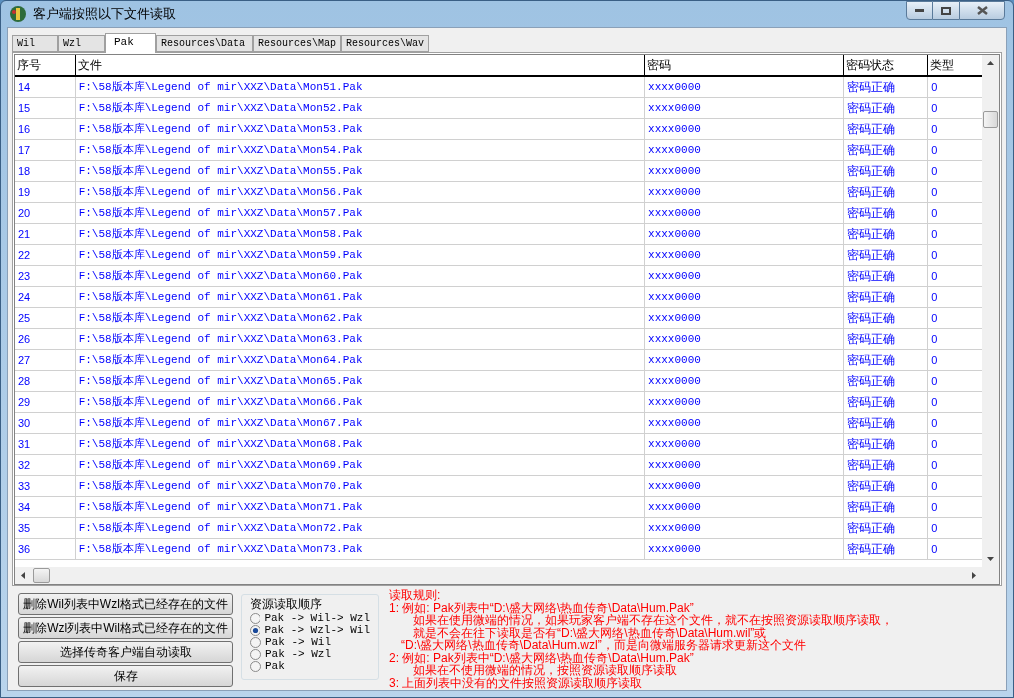  I want to click on action-button: 保存, so click(125, 676).